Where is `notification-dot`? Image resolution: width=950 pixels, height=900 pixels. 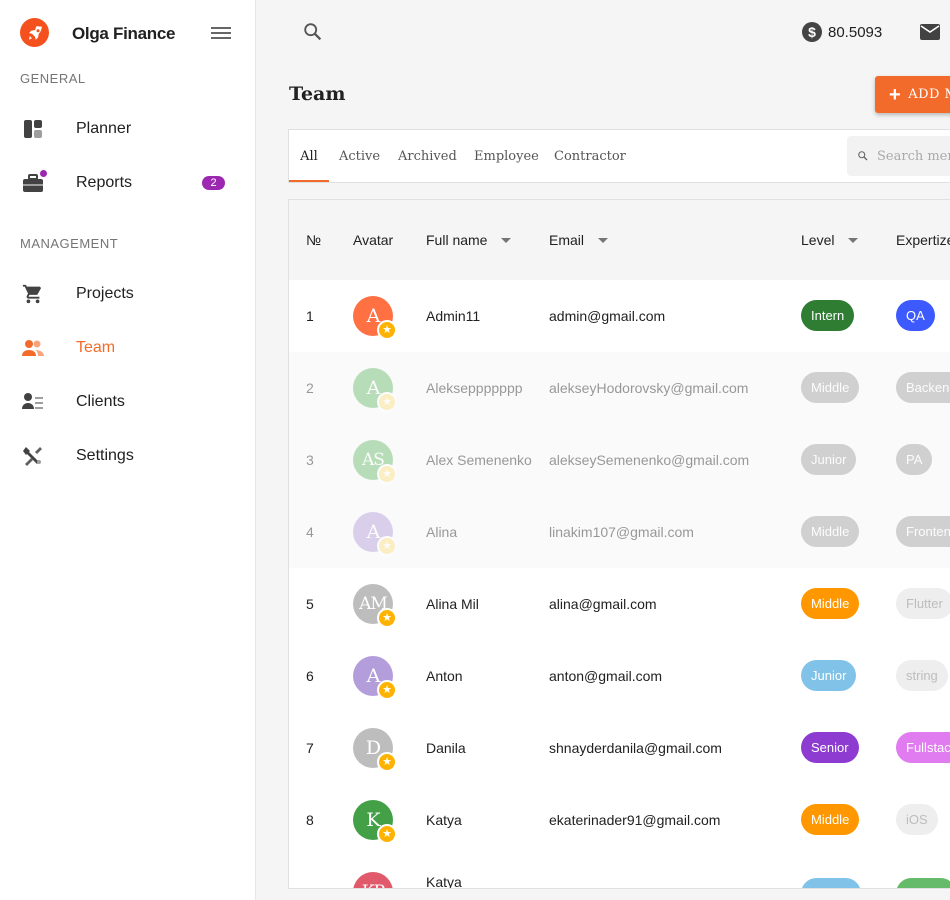 notification-dot is located at coordinates (43, 173).